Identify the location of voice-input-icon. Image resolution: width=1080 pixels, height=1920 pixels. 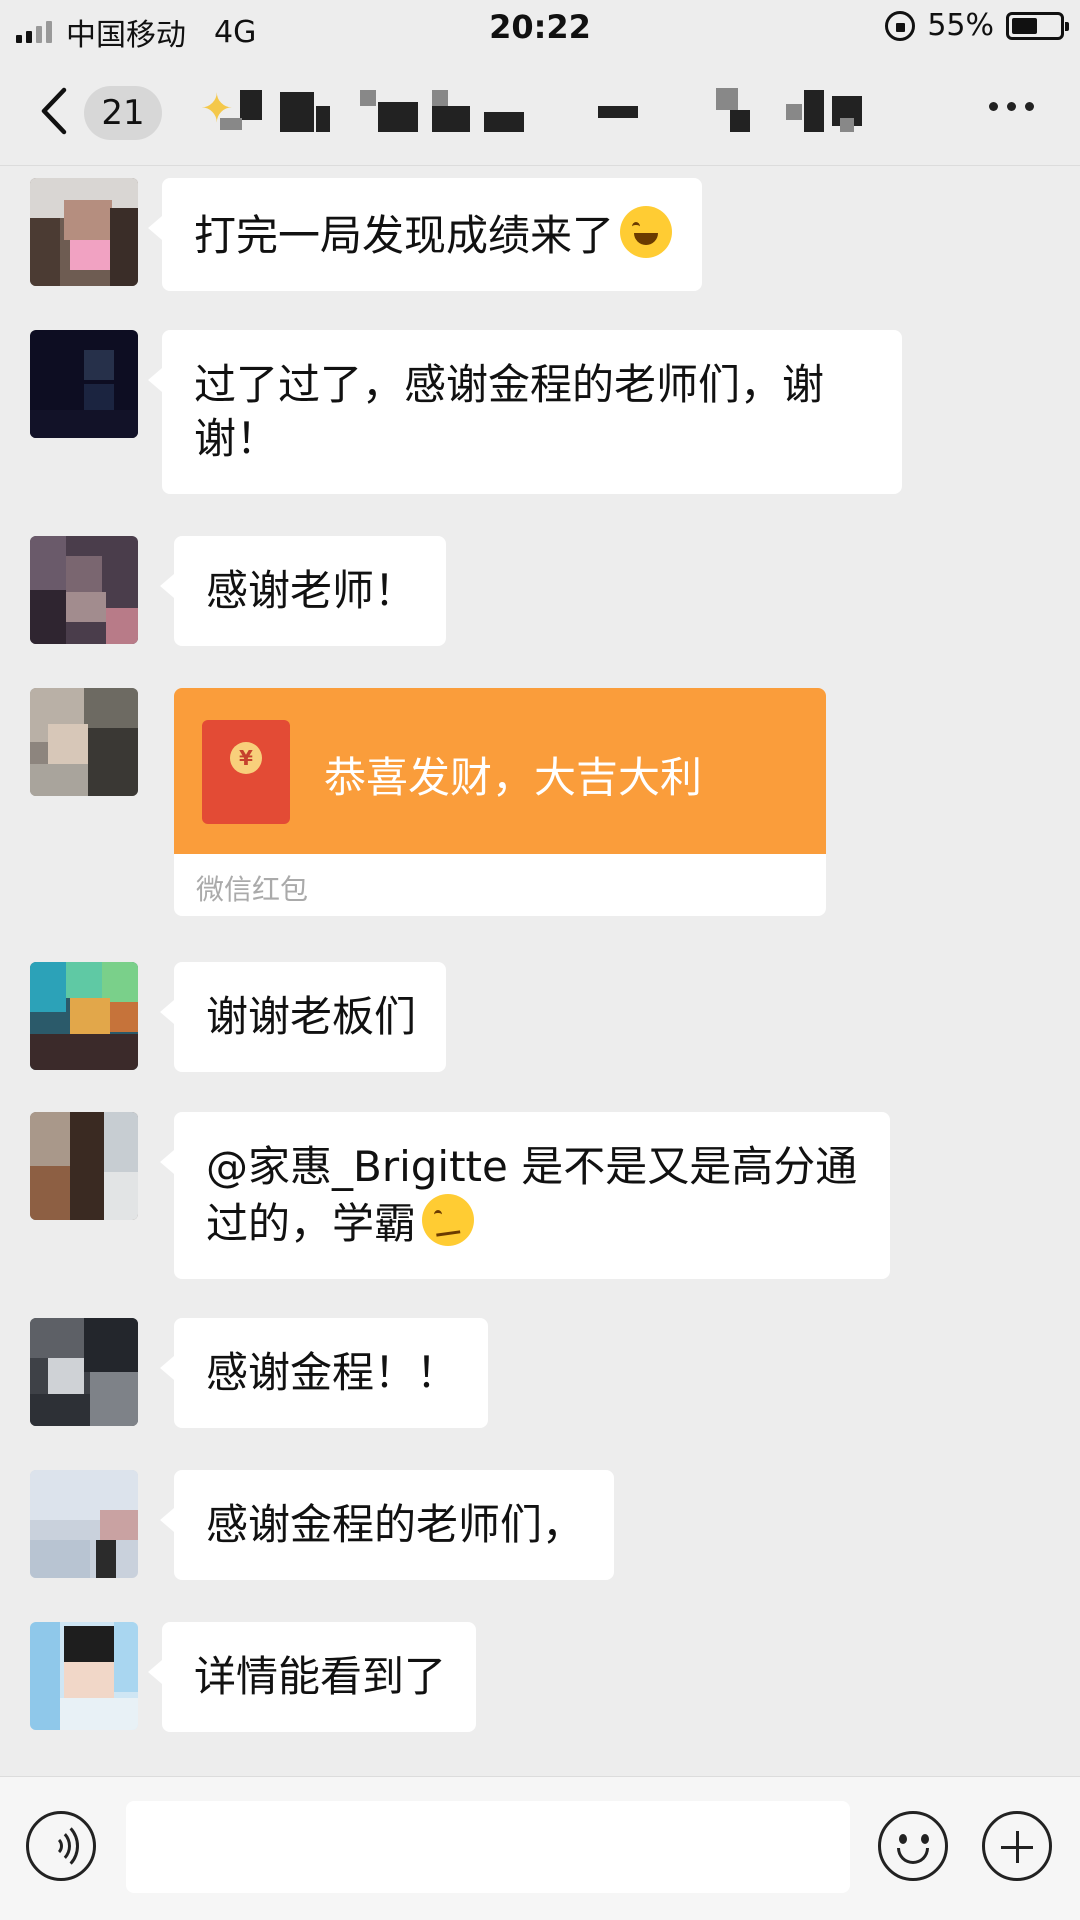
(61, 1846).